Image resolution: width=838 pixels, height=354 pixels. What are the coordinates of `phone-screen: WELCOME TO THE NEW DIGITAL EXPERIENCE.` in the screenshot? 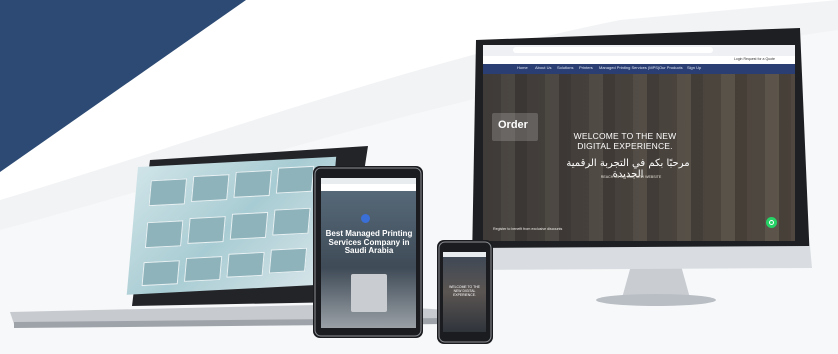 It's located at (464, 292).